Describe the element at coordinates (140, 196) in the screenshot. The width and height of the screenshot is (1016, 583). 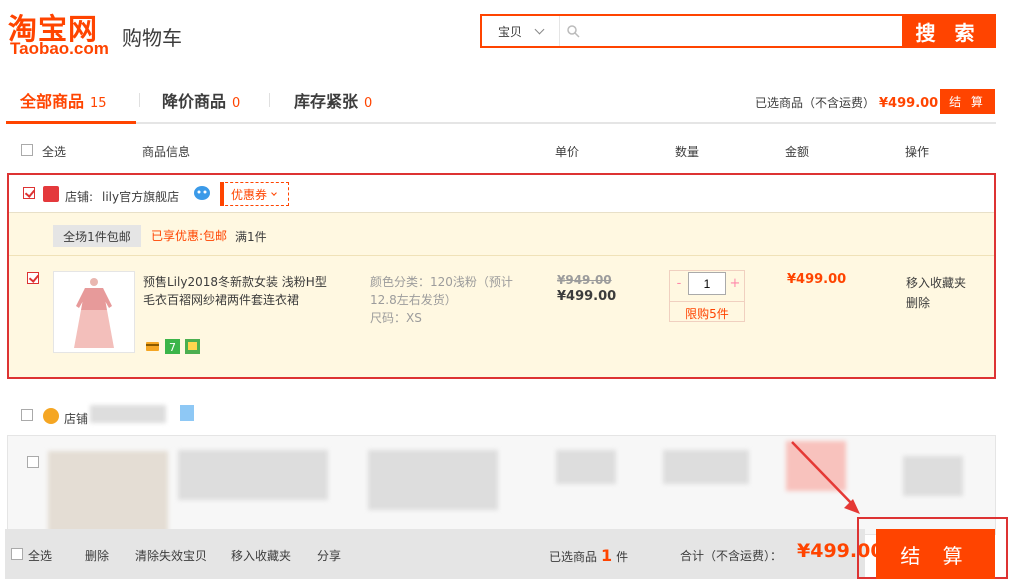
I see `shop-name-link: lily官方旗舰店` at that location.